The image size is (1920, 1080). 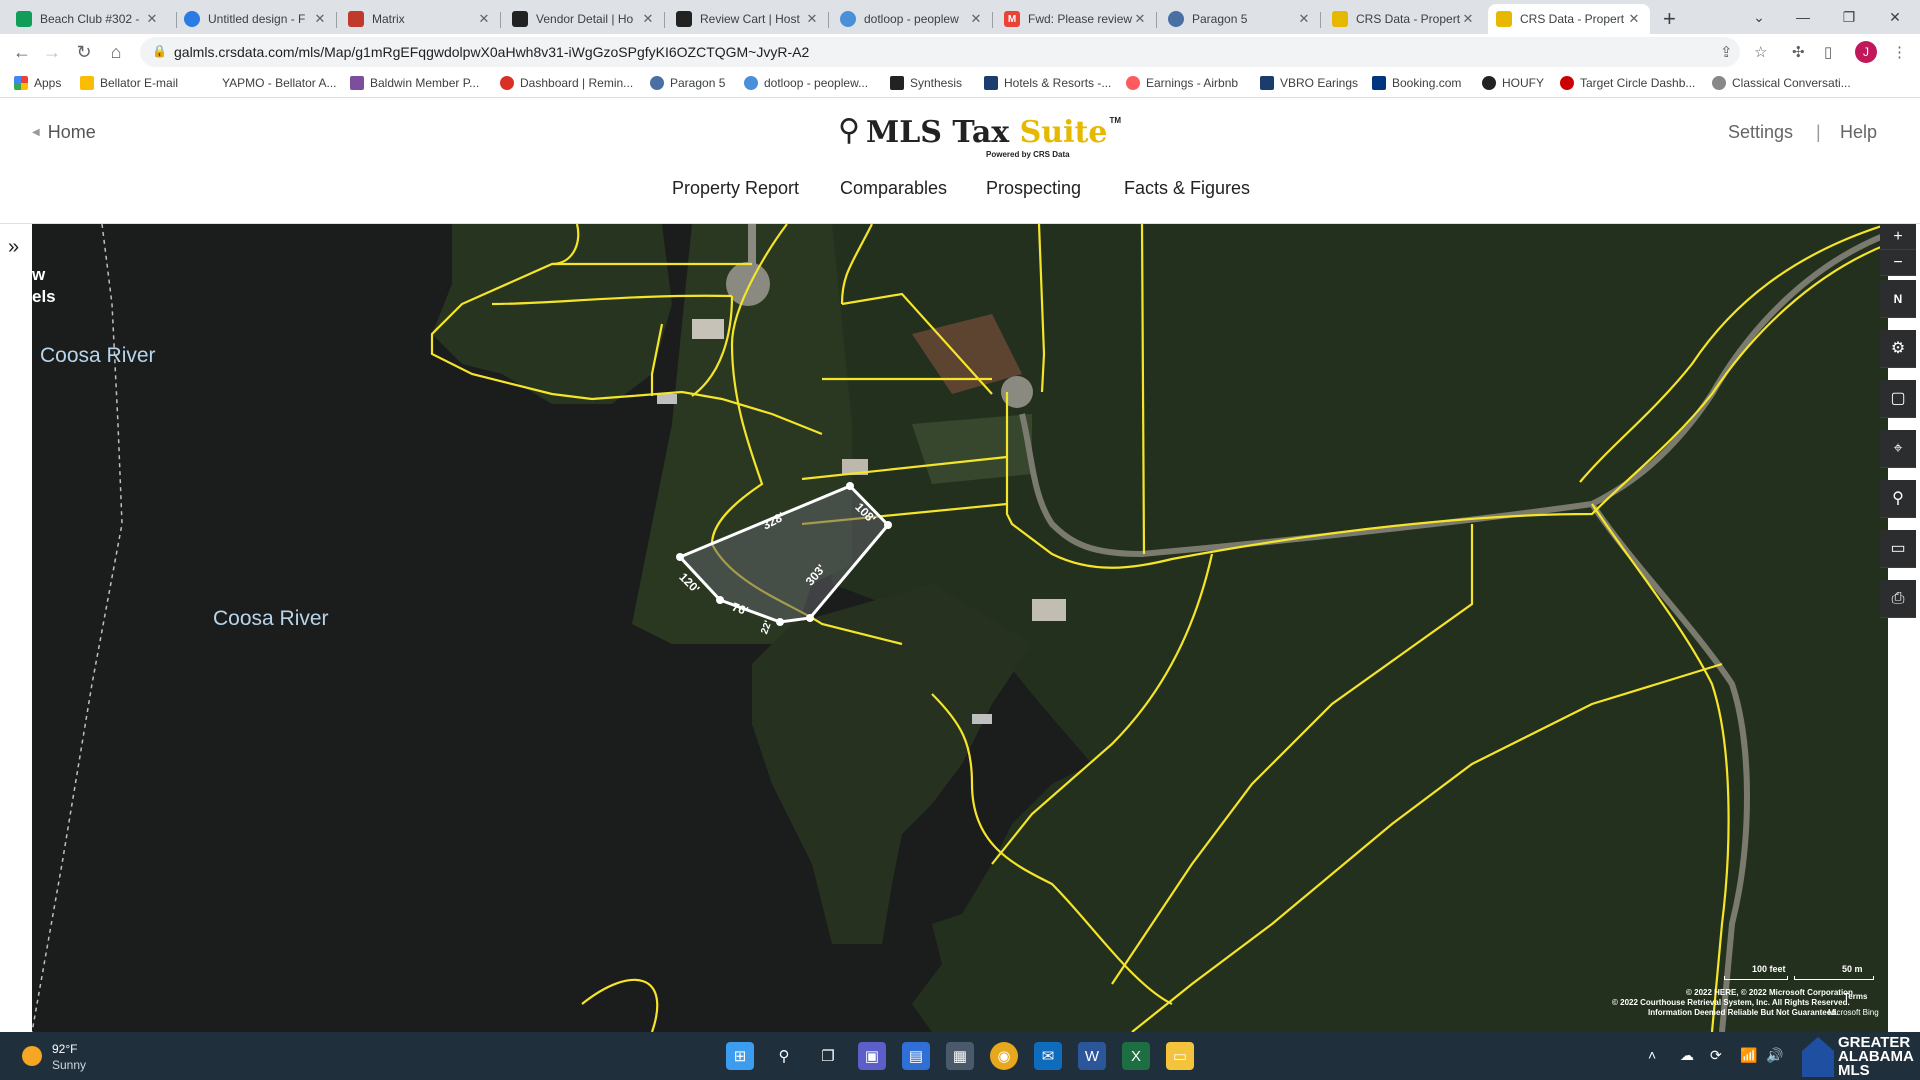 What do you see at coordinates (1898, 399) in the screenshot?
I see `draw-shape-icon: ▢` at bounding box center [1898, 399].